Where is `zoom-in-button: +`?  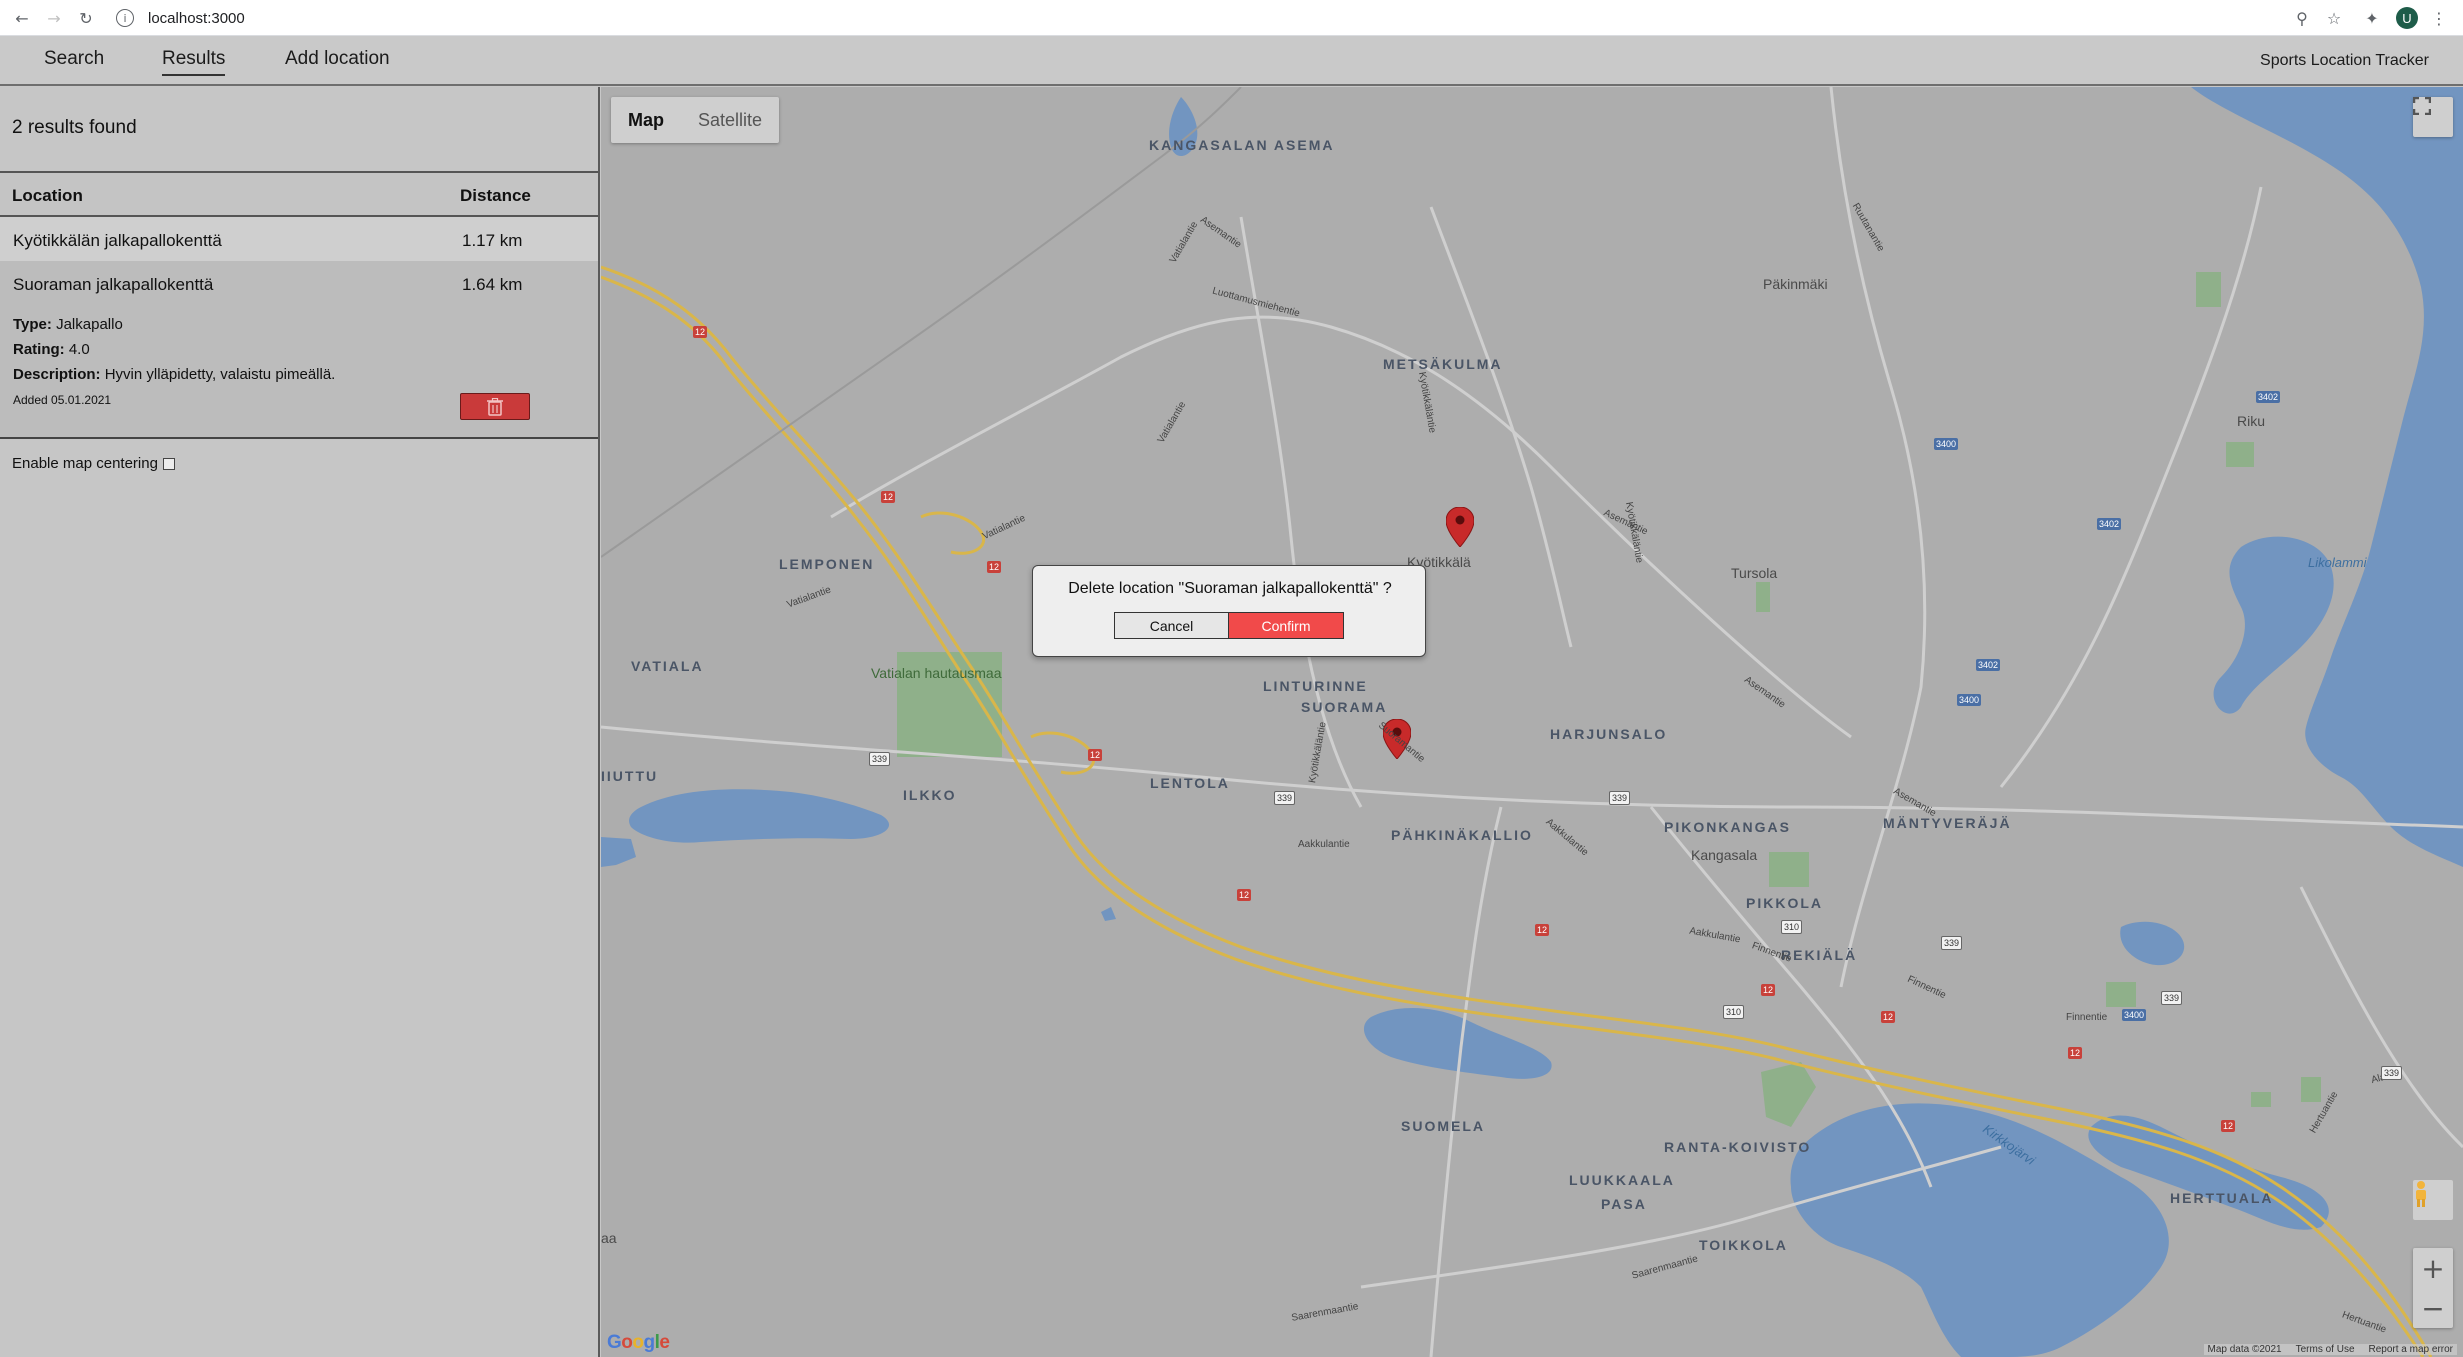 zoom-in-button: + is located at coordinates (2433, 1268).